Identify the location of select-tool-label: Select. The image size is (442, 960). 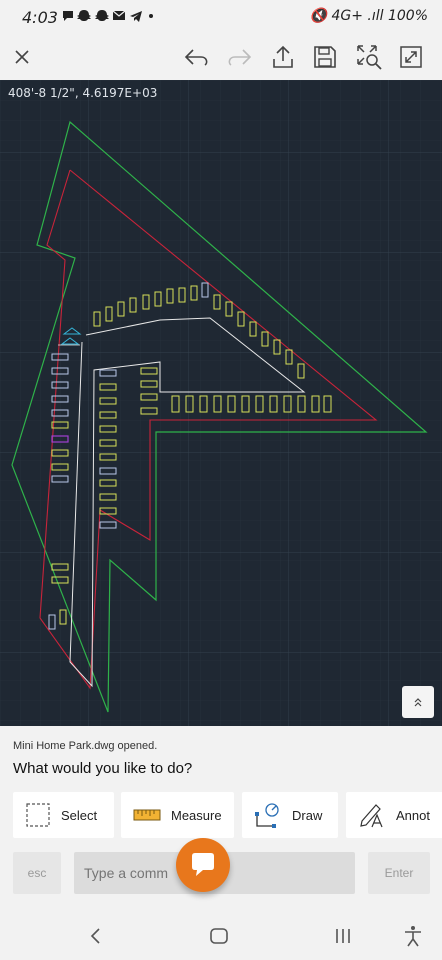
(79, 815).